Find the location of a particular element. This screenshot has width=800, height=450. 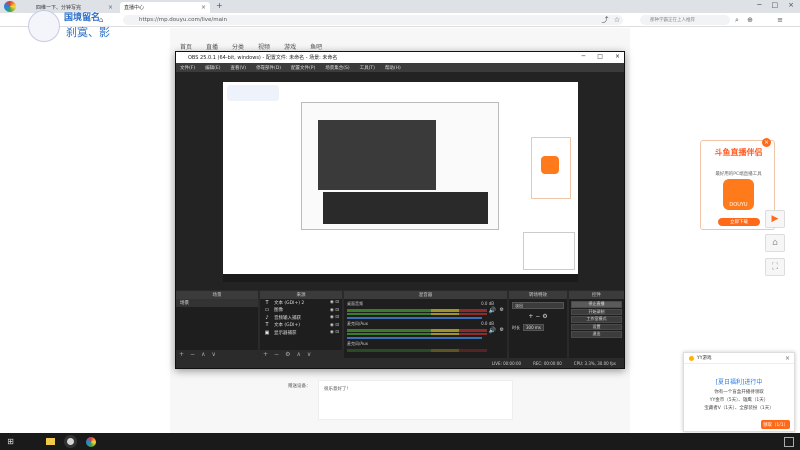

image-icon: ▭ is located at coordinates (267, 310).